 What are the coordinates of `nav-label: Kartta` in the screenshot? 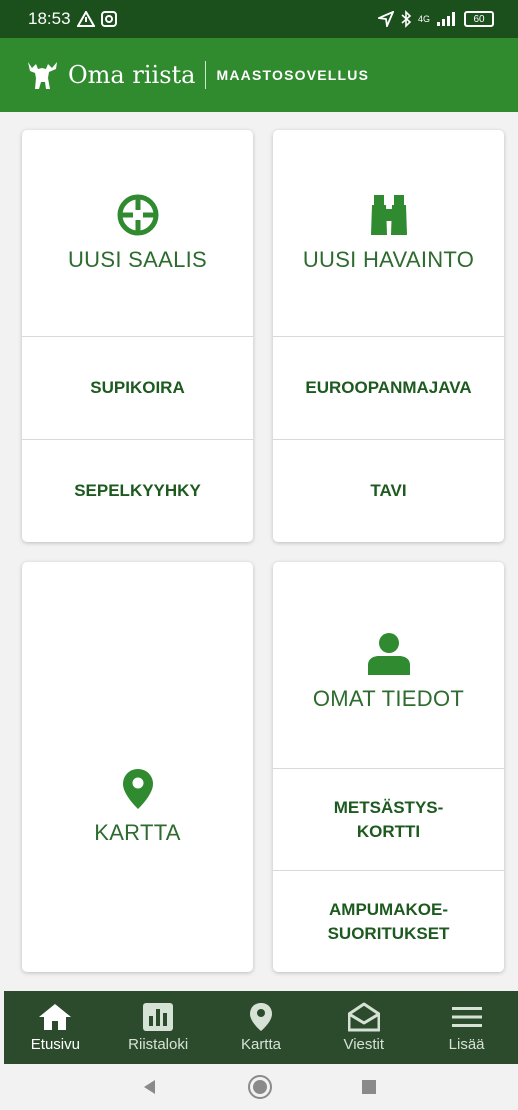 It's located at (260, 1044).